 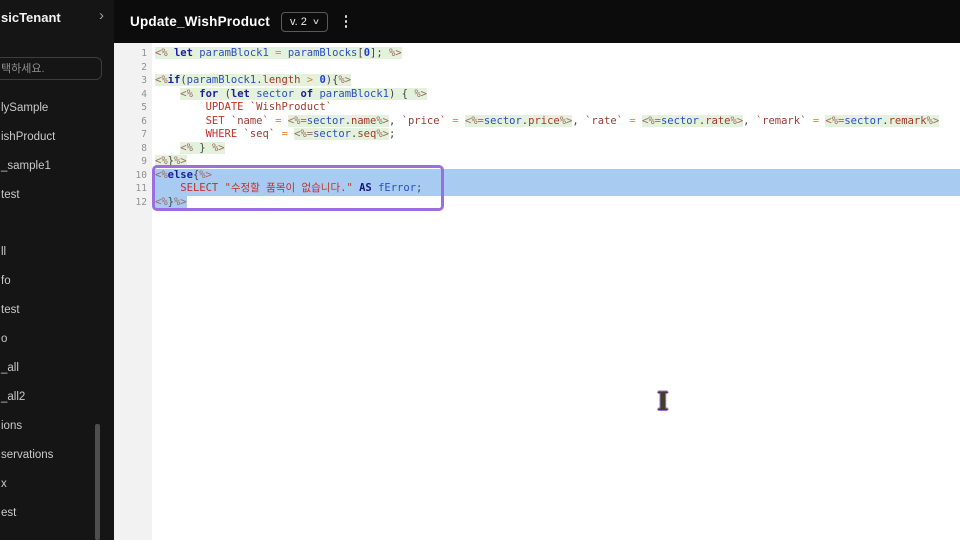 What do you see at coordinates (144, 121) in the screenshot?
I see `line-number: 6` at bounding box center [144, 121].